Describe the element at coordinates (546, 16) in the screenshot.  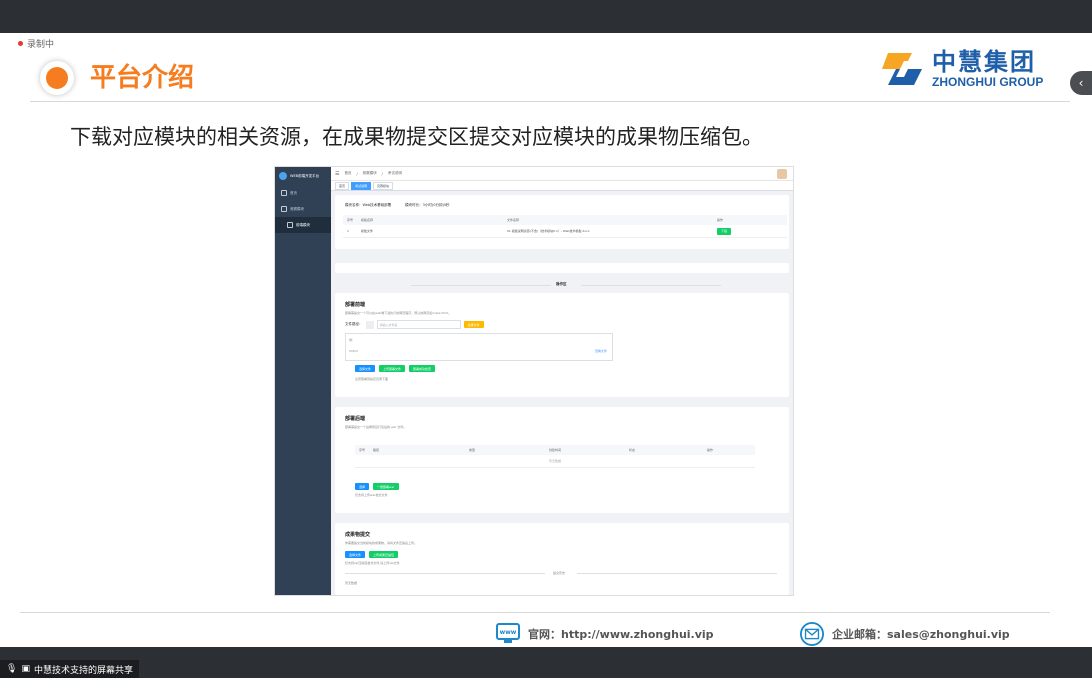
I see `top-bar` at that location.